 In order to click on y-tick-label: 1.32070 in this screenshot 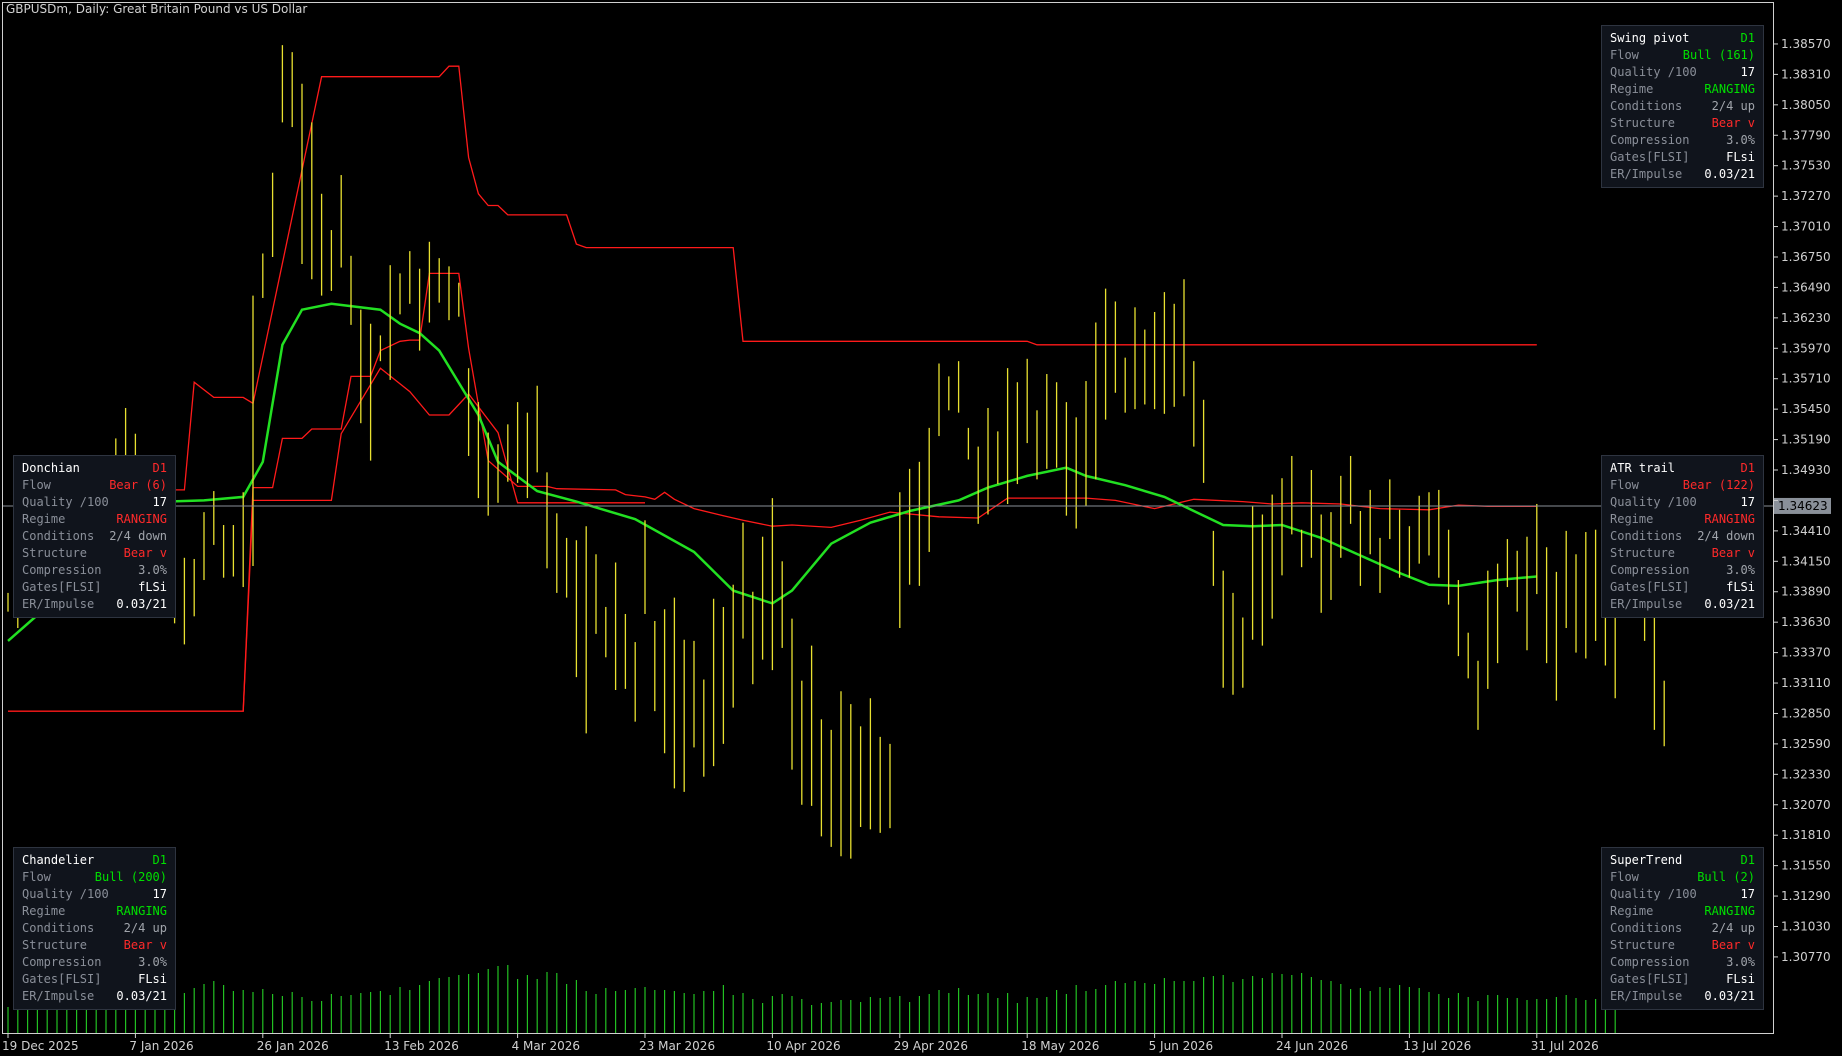, I will do `click(1806, 805)`.